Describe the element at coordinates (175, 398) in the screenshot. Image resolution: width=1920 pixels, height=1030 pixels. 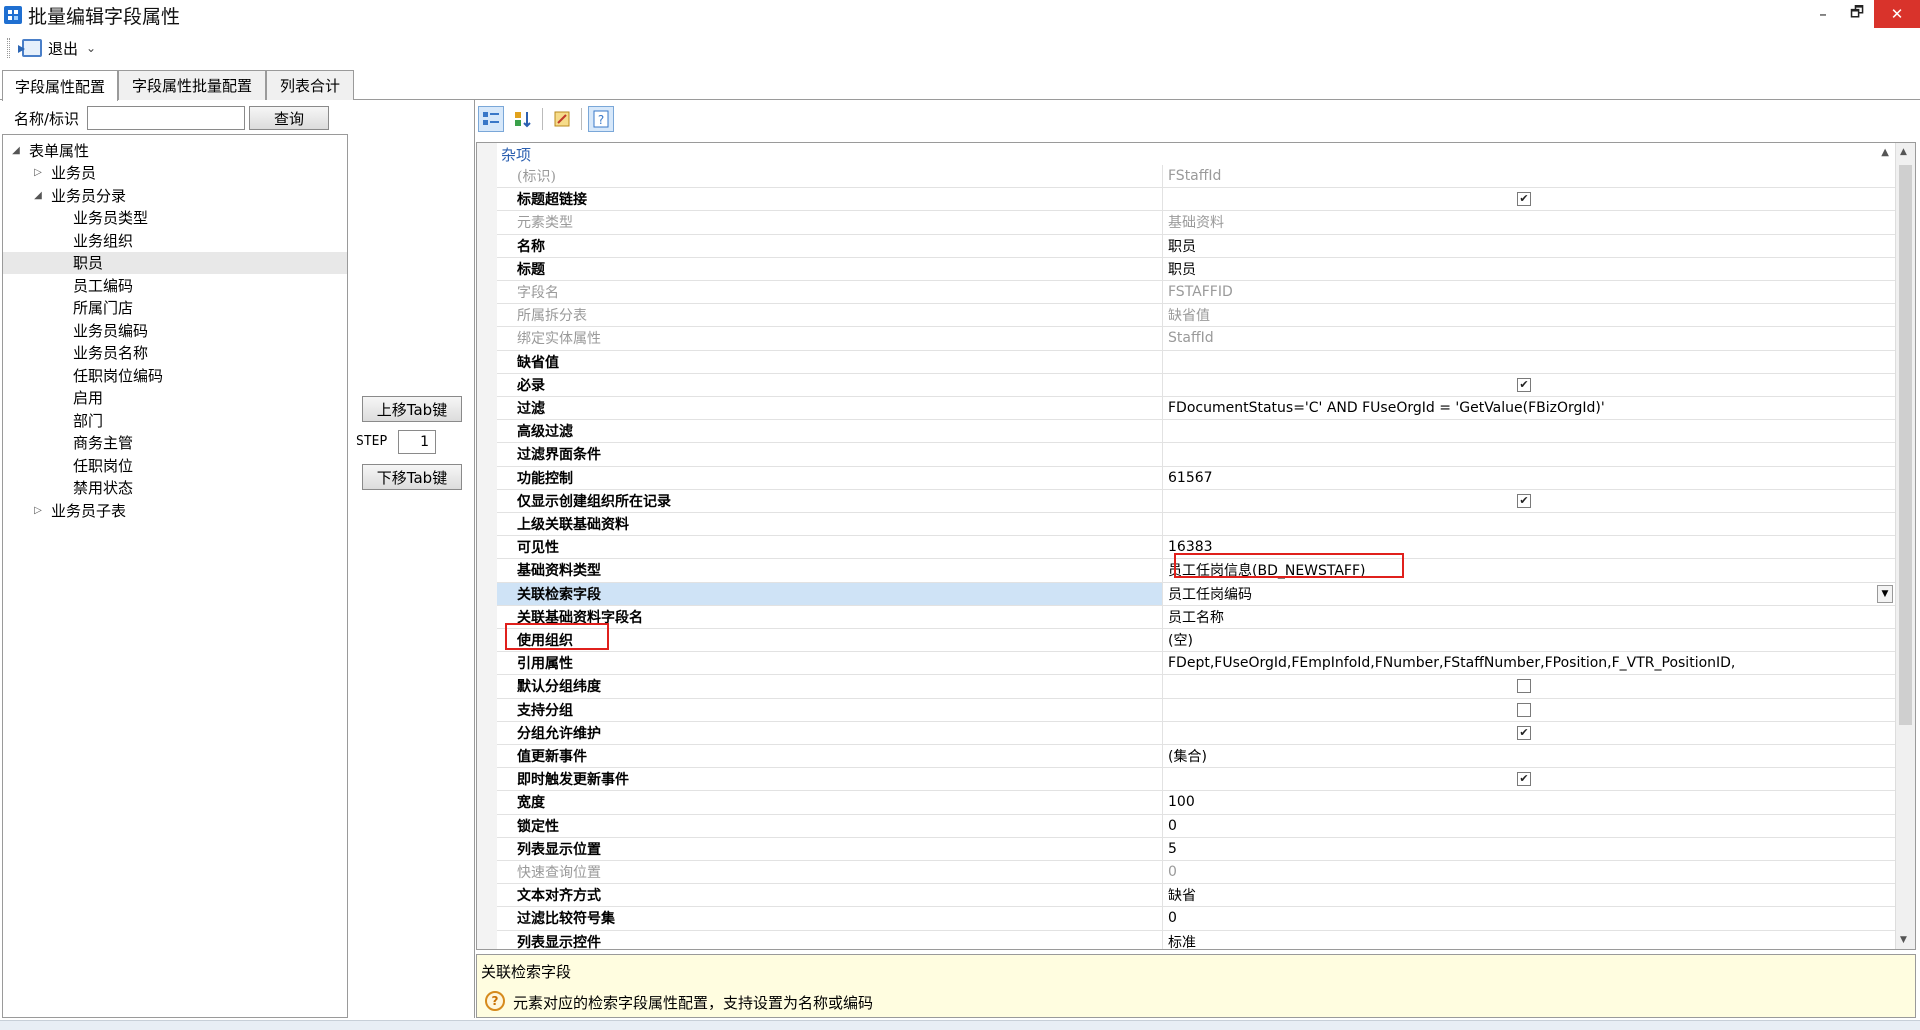
I see `tree-item: 启用` at that location.